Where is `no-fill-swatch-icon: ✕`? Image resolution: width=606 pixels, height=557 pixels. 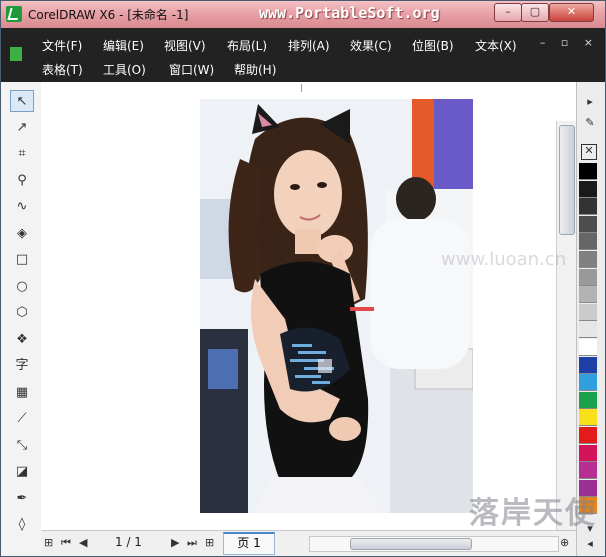 no-fill-swatch-icon: ✕ is located at coordinates (589, 152).